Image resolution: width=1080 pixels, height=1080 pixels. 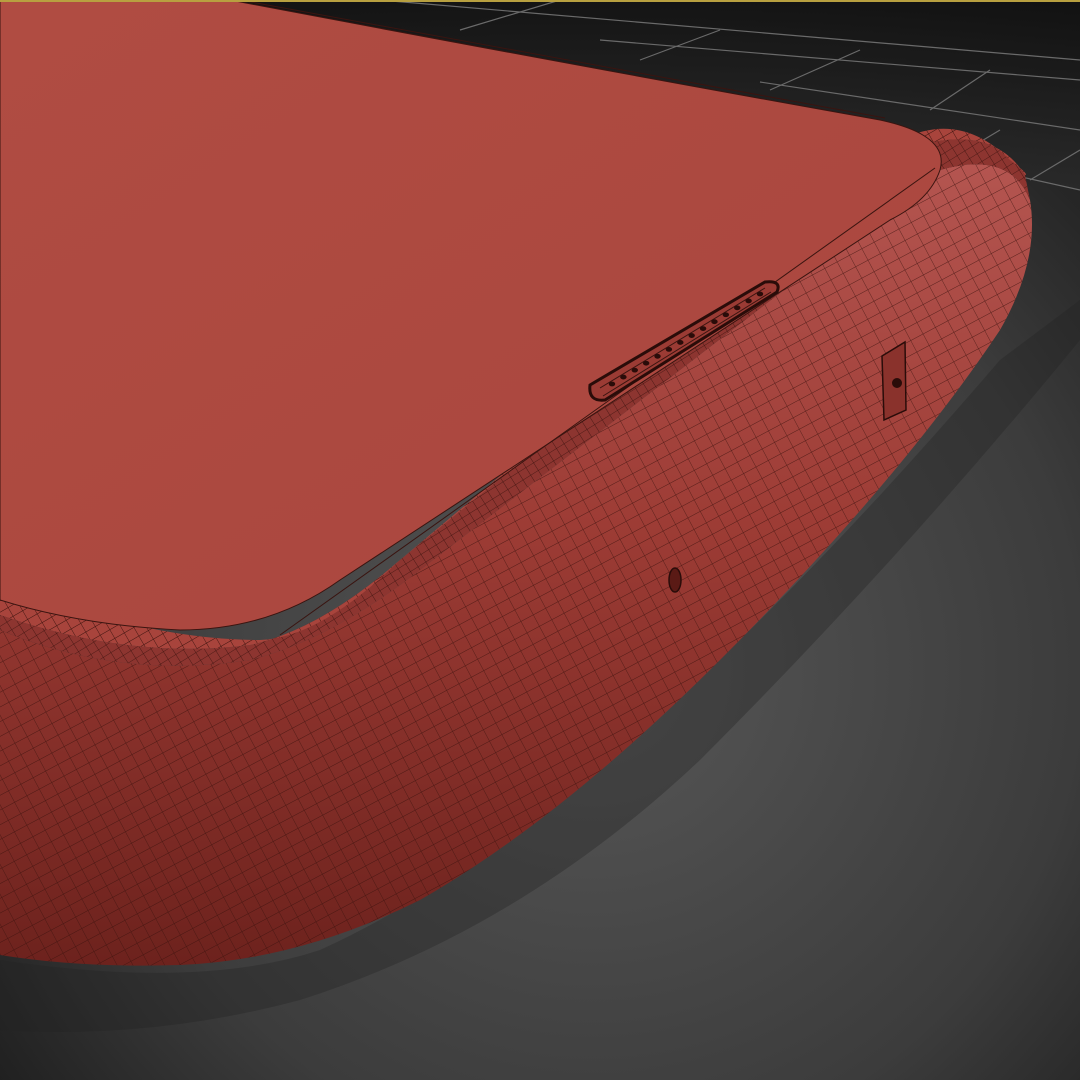 What do you see at coordinates (675, 580) in the screenshot?
I see `side-hole` at bounding box center [675, 580].